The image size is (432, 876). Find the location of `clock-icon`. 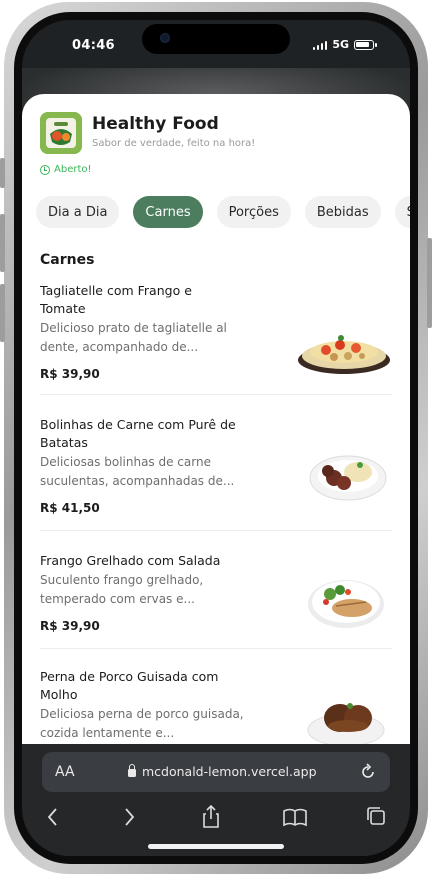

clock-icon is located at coordinates (45, 169).